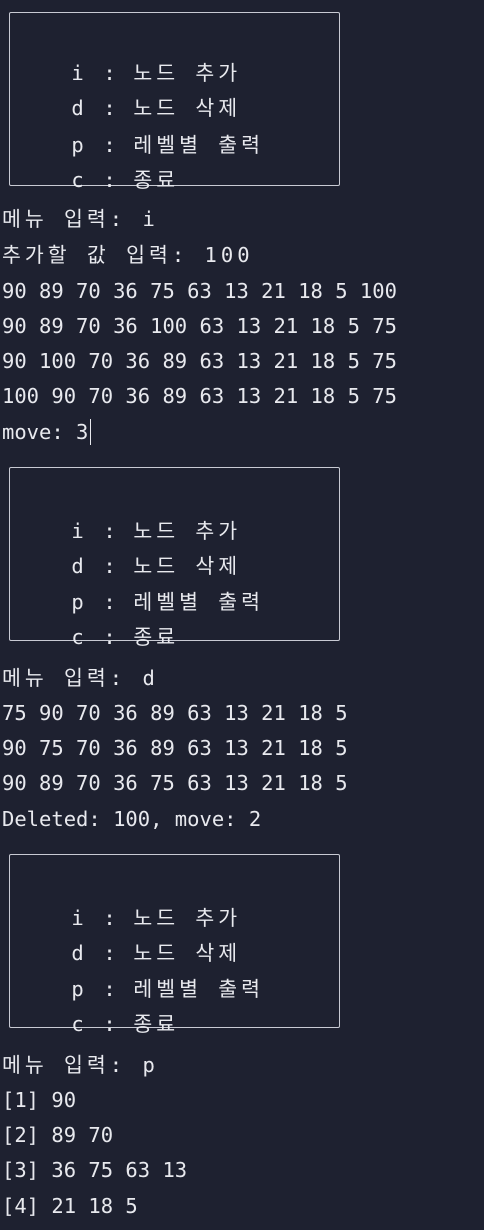 The height and width of the screenshot is (1230, 484). Describe the element at coordinates (199, 361) in the screenshot. I see `heap-state-line: 90 100 70 36 89 63 13 21 18 5 75` at that location.